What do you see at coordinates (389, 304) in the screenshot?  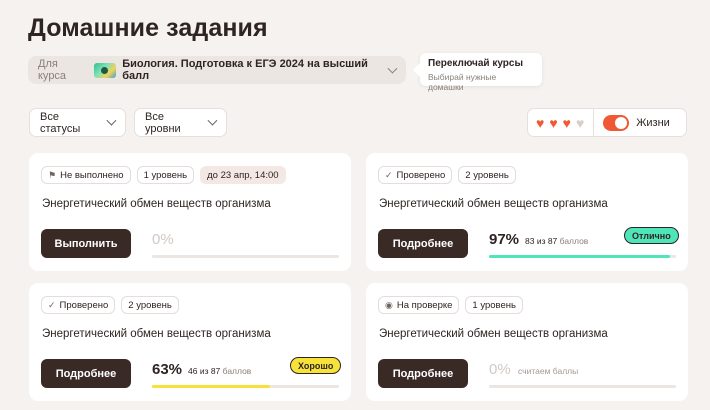 I see `eye-icon: ◉` at bounding box center [389, 304].